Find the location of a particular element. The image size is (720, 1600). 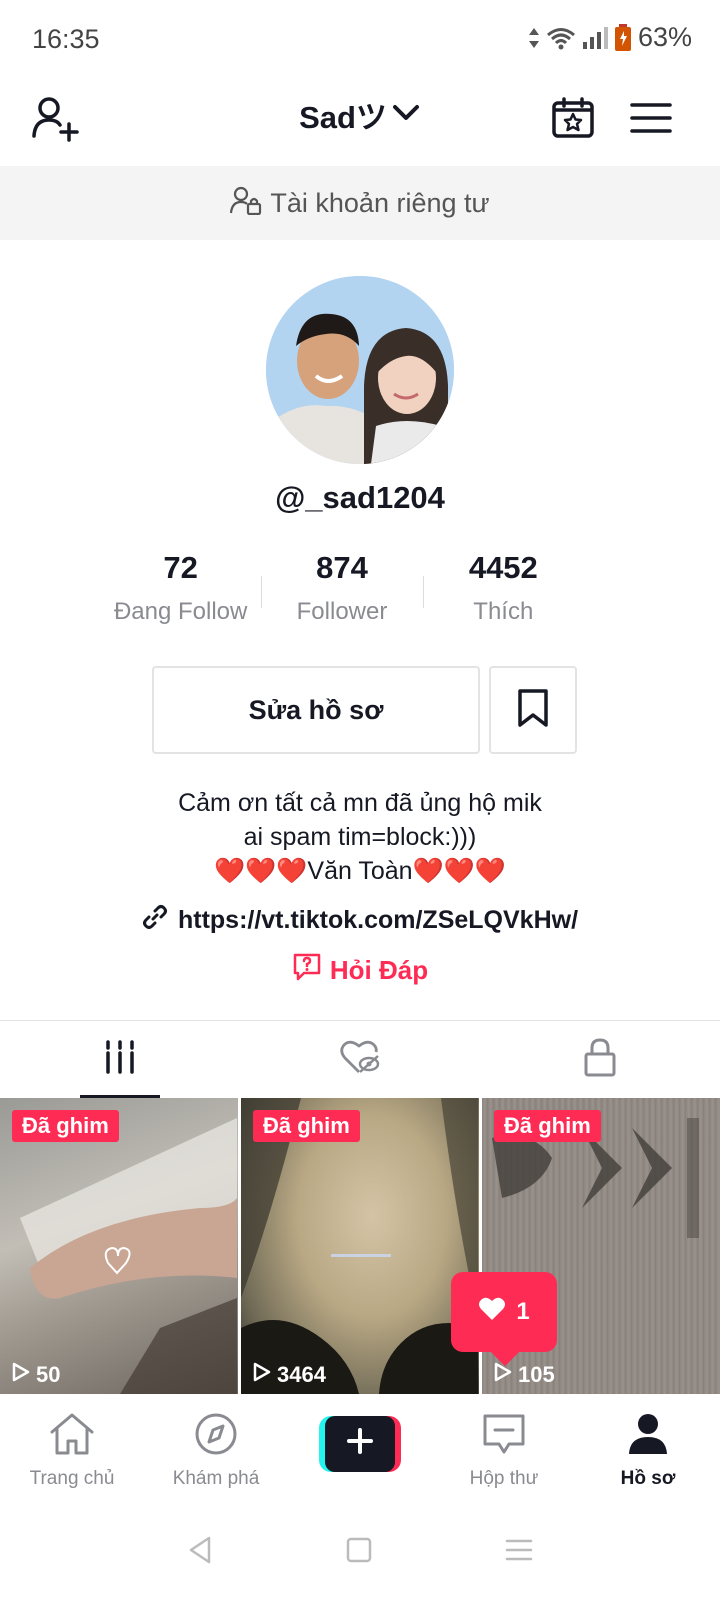

qa-label: Hỏi Đáp is located at coordinates (379, 970).